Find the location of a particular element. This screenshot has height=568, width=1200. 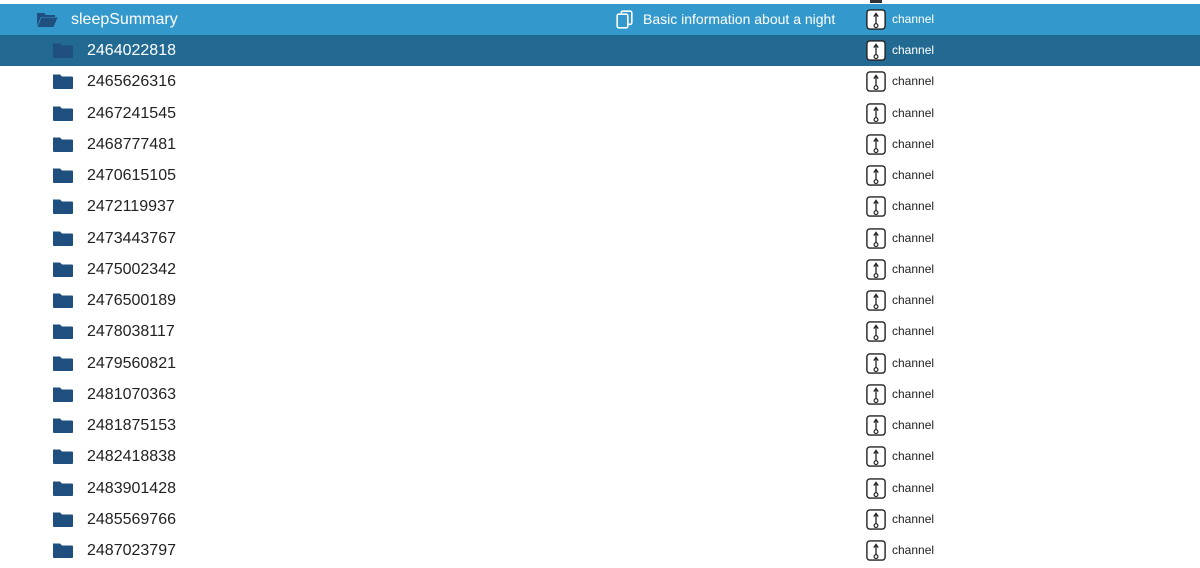

item-name: 2473443767 is located at coordinates (131, 238).